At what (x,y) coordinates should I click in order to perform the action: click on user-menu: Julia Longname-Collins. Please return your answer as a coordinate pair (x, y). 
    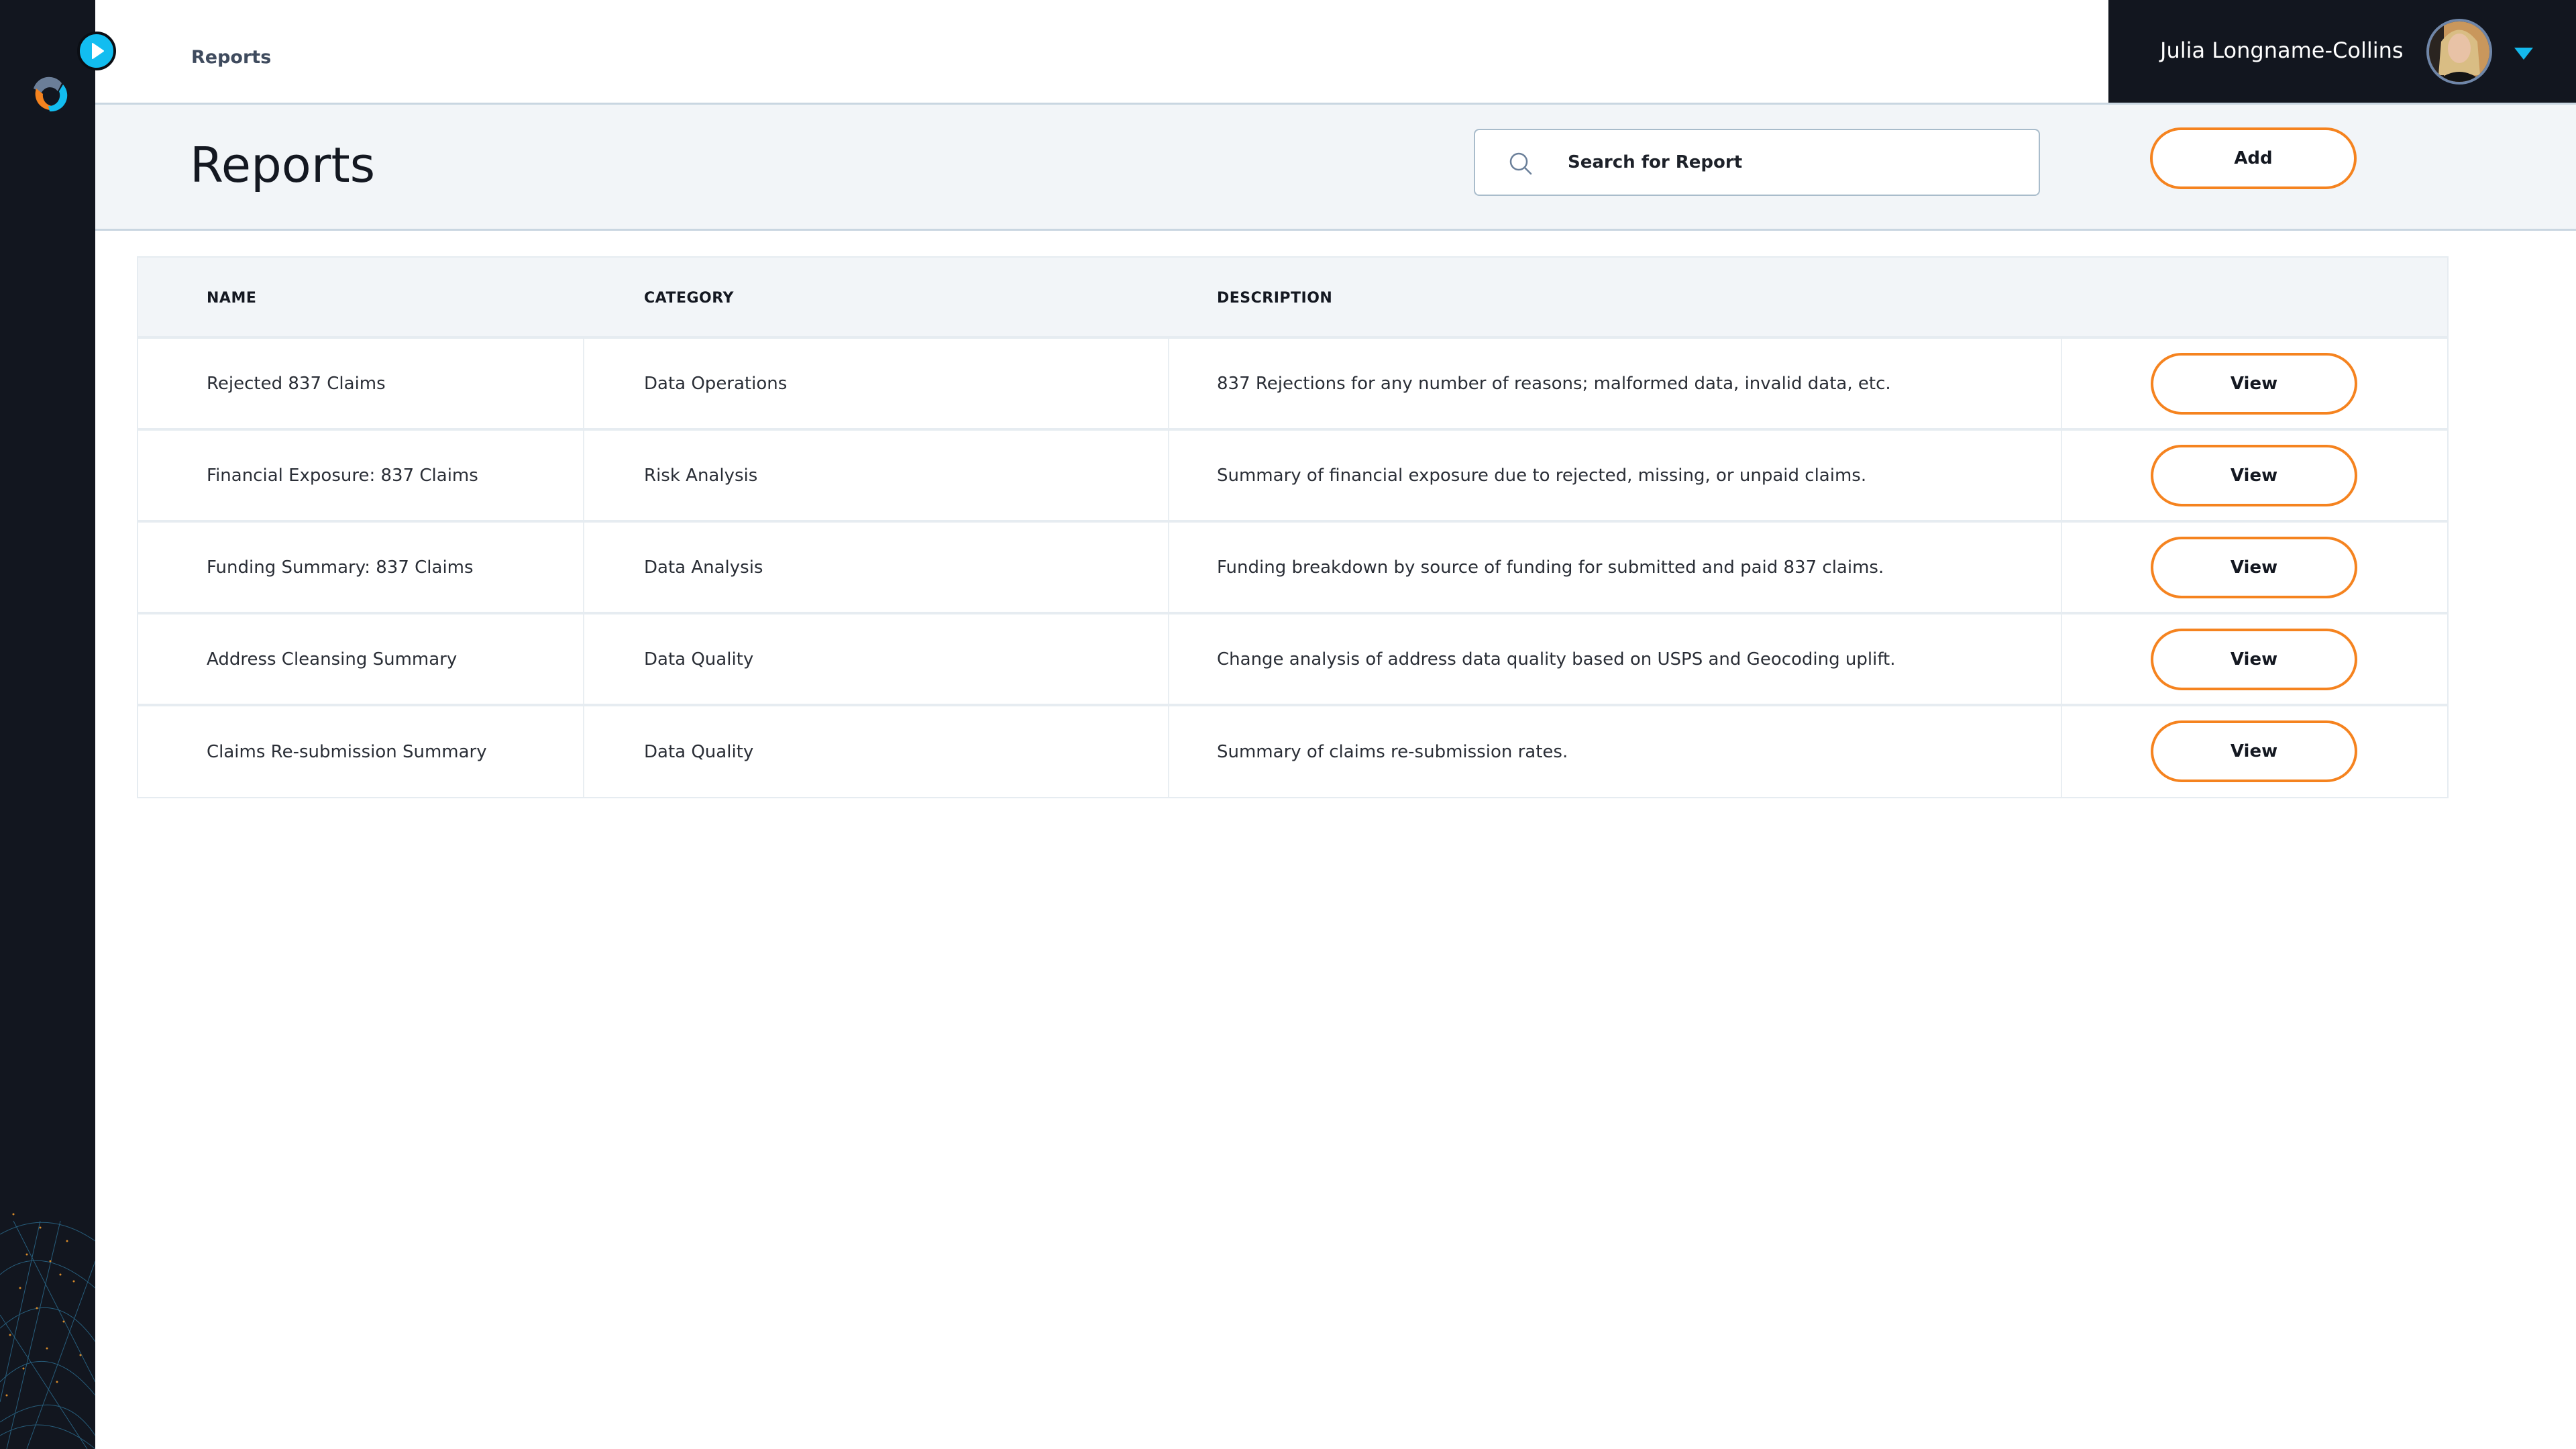
    Looking at the image, I should click on (2342, 51).